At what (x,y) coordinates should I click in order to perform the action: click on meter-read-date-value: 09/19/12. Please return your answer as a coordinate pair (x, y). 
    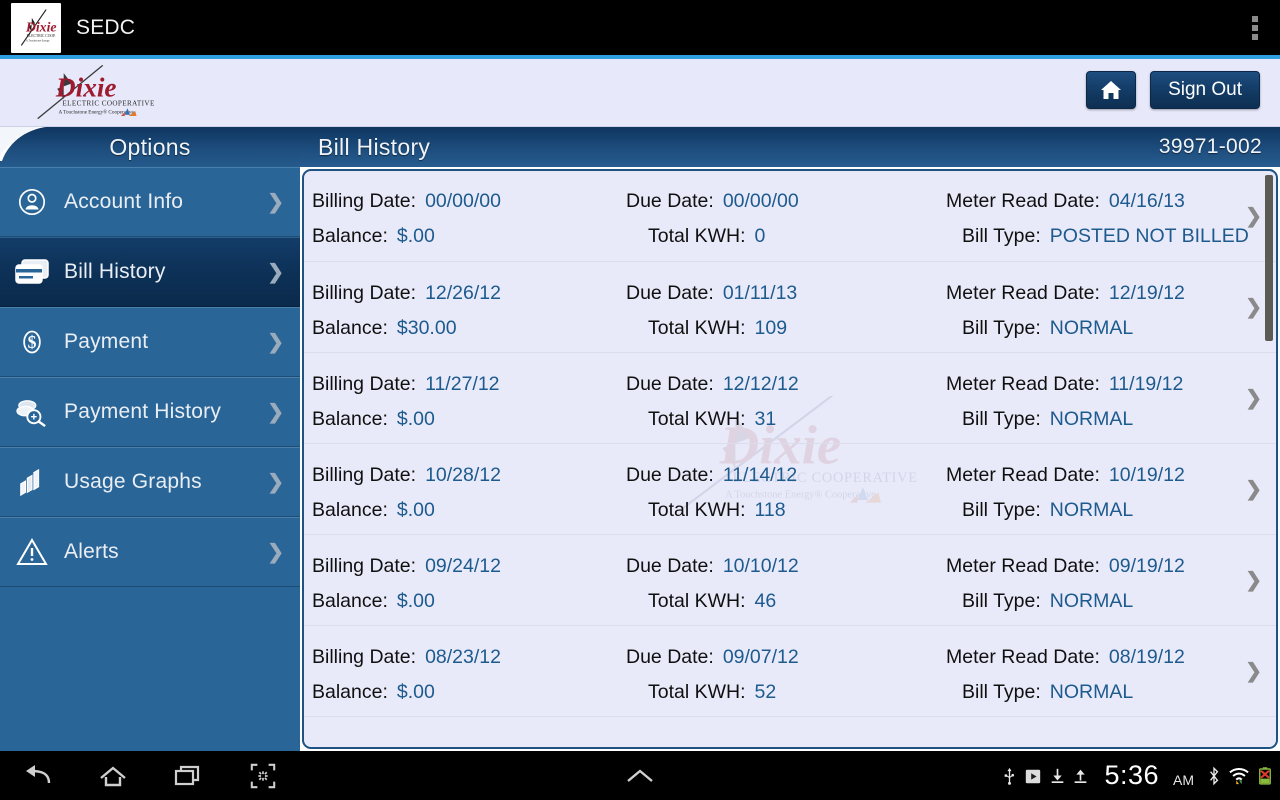
    Looking at the image, I should click on (1146, 566).